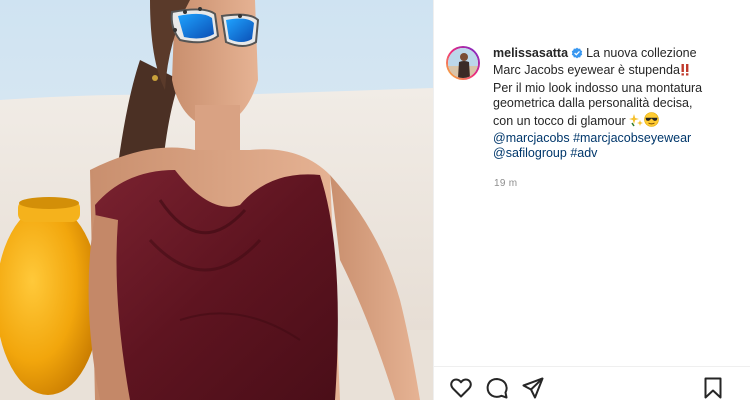 This screenshot has width=750, height=401. I want to click on caption-line-1: melissasatta La nuova collezione, so click(597, 54).